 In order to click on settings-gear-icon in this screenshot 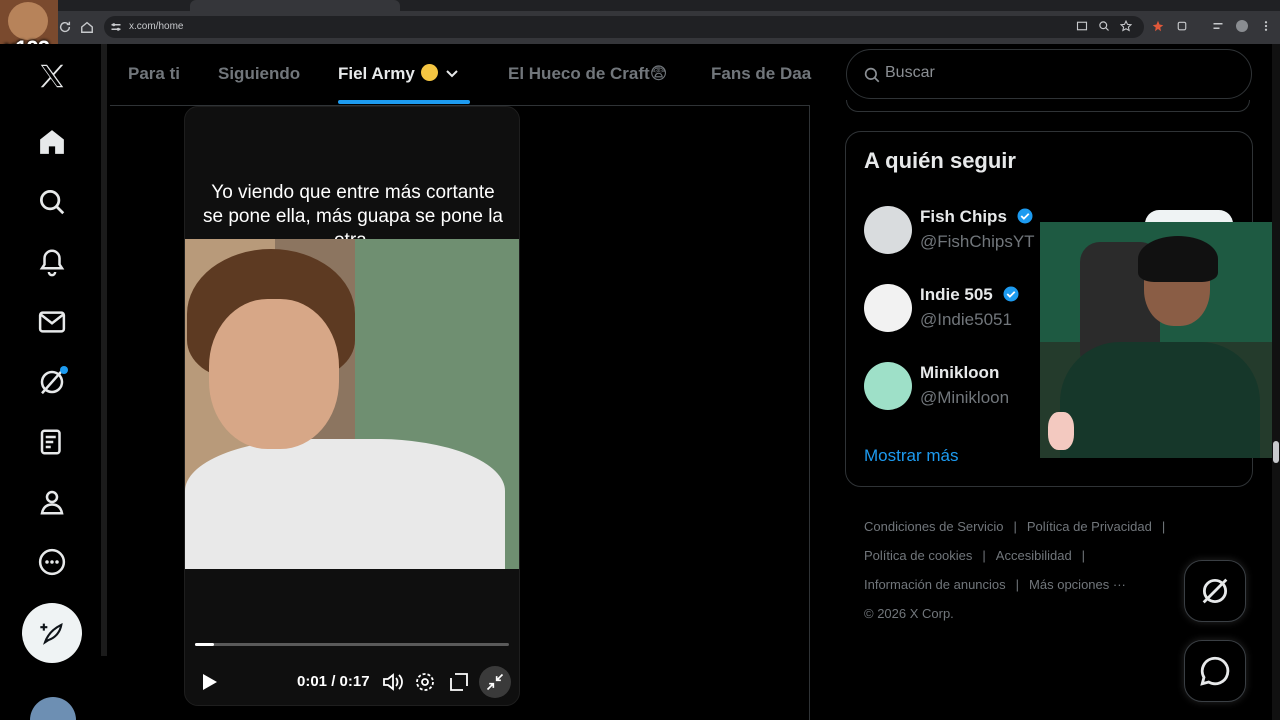, I will do `click(425, 682)`.